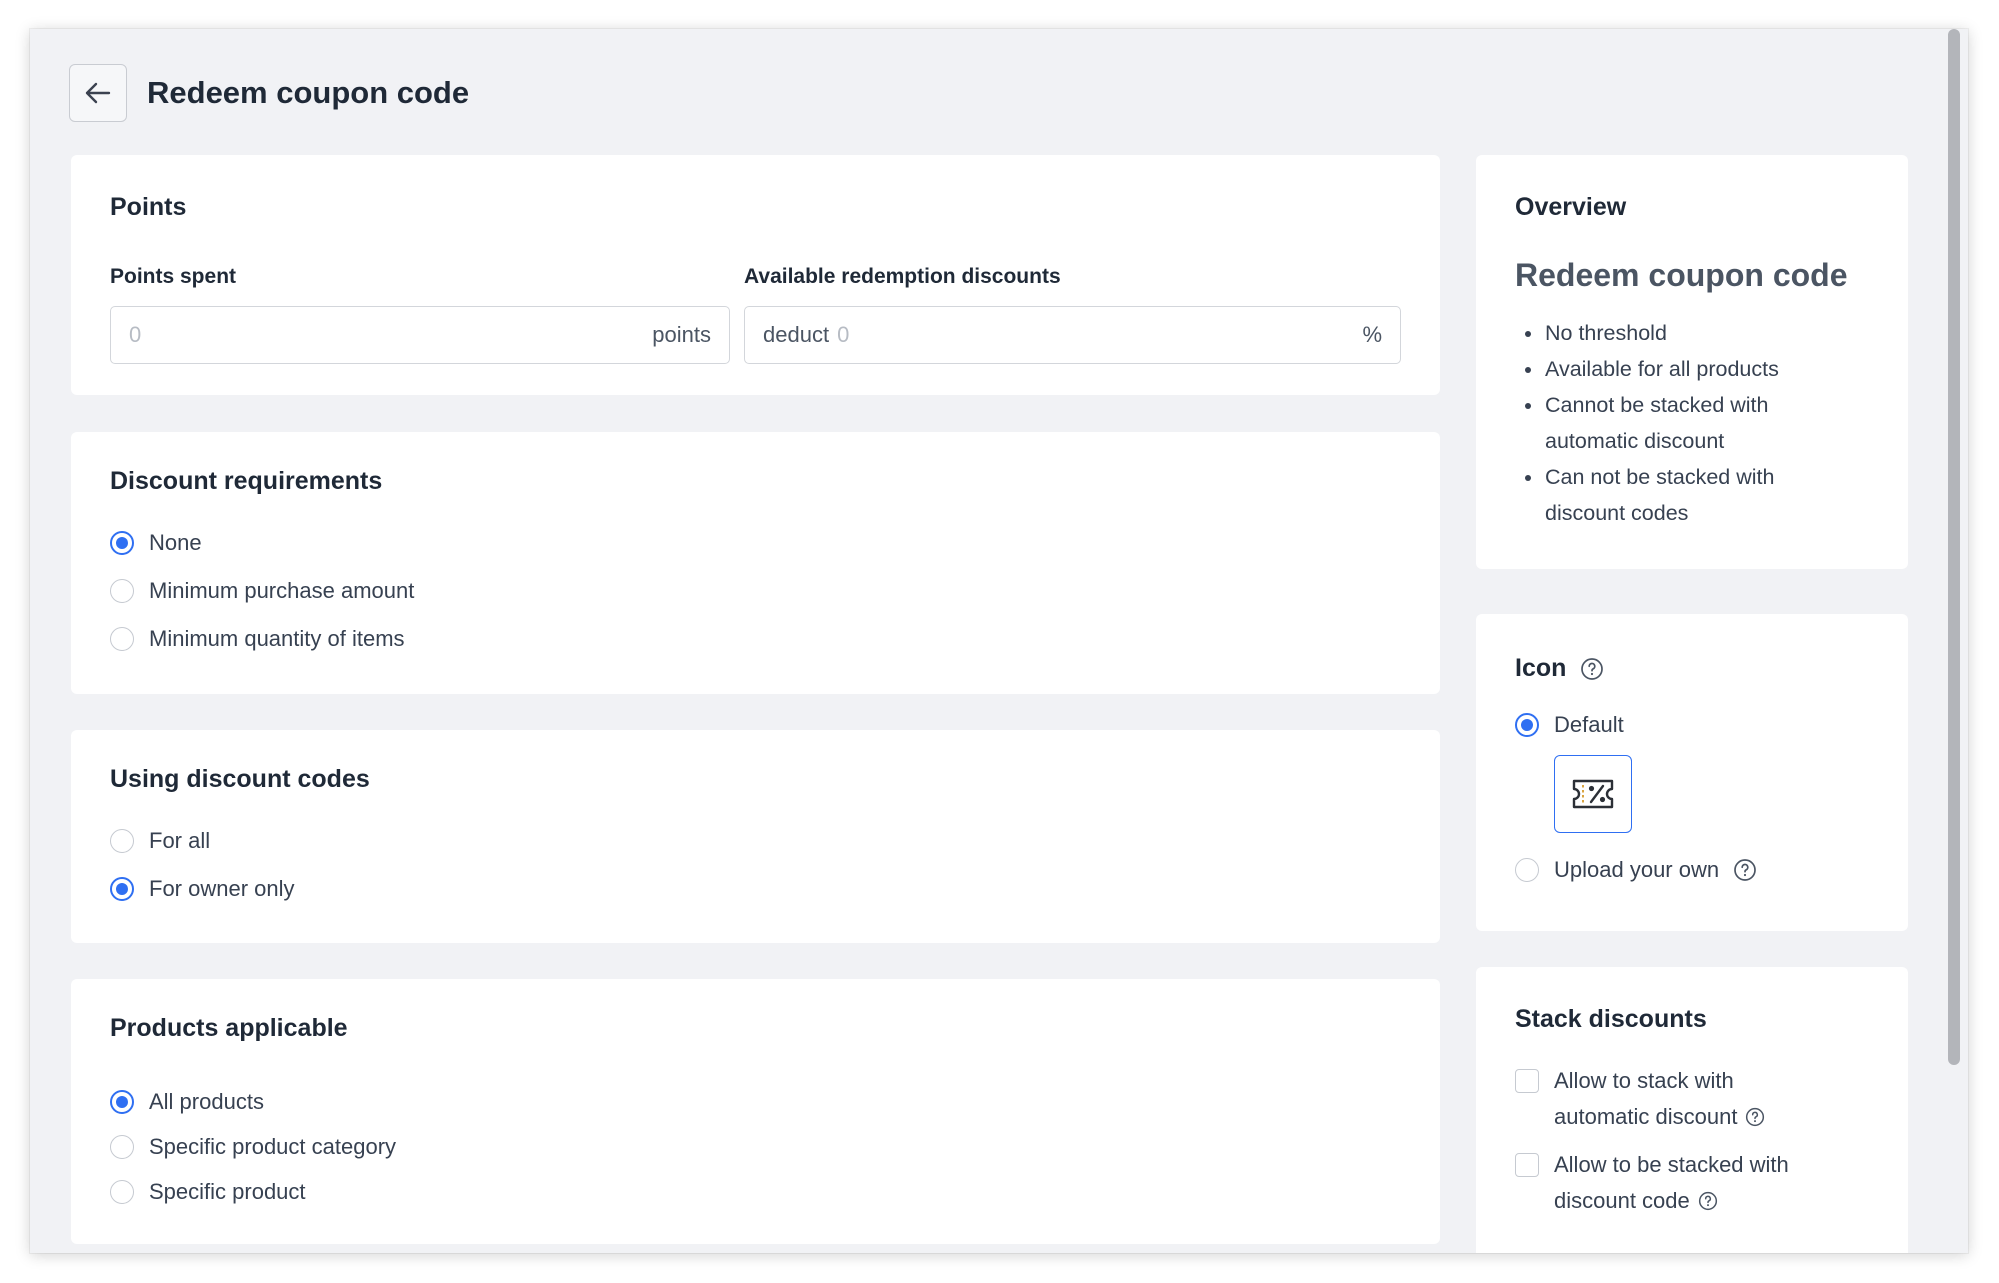 Image resolution: width=1999 pixels, height=1283 pixels. What do you see at coordinates (1692, 772) in the screenshot?
I see `icon-card: Icon Default Upload your own` at bounding box center [1692, 772].